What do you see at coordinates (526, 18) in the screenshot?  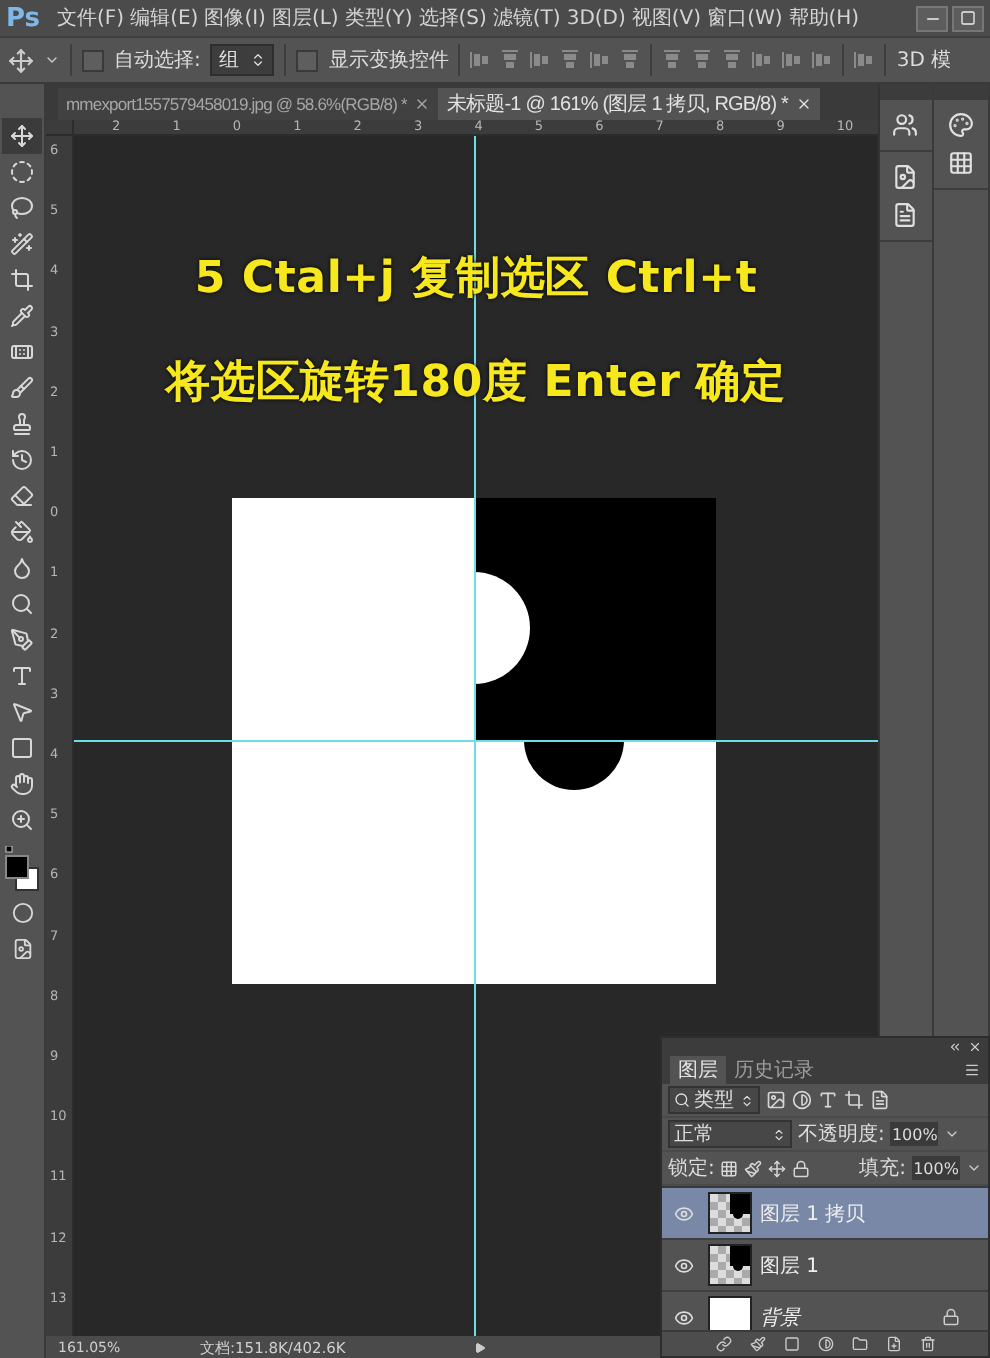 I see `menu-item: 滤镜(T)` at bounding box center [526, 18].